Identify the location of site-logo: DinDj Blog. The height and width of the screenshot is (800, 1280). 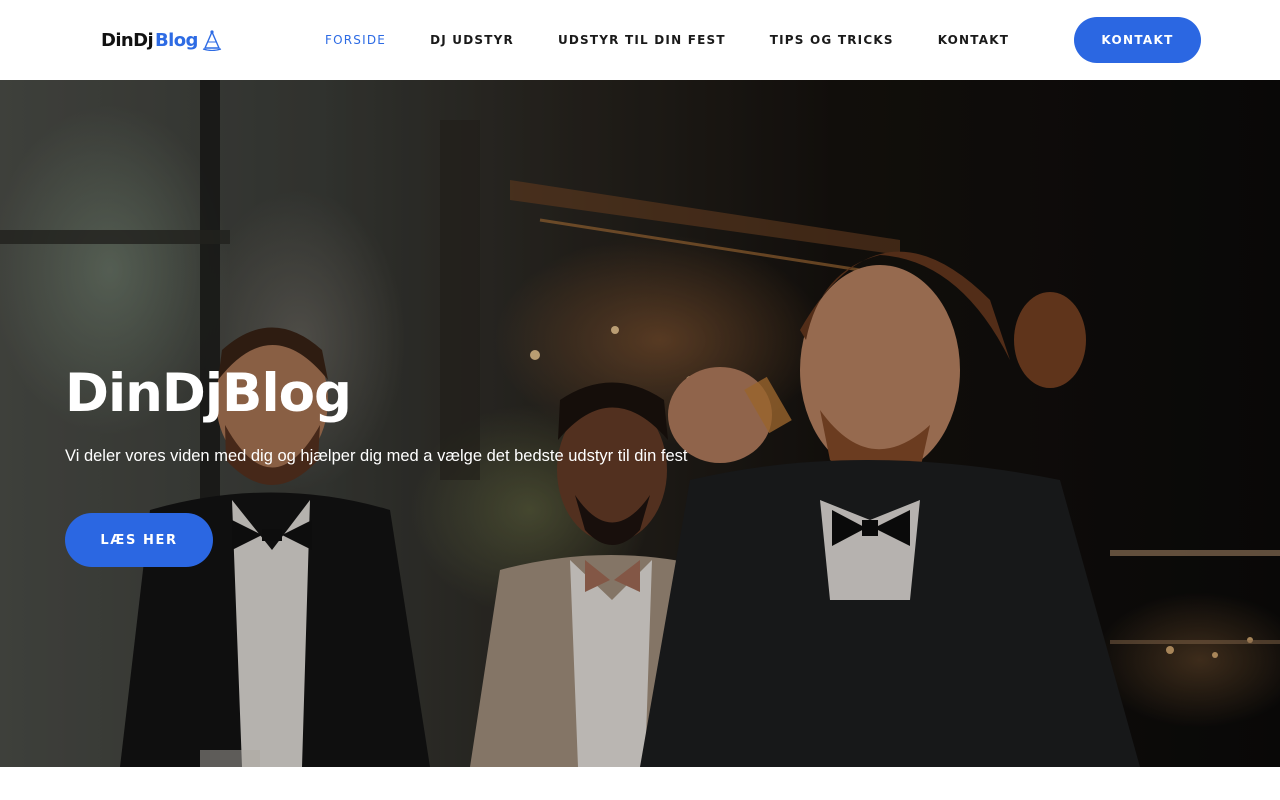
(161, 40).